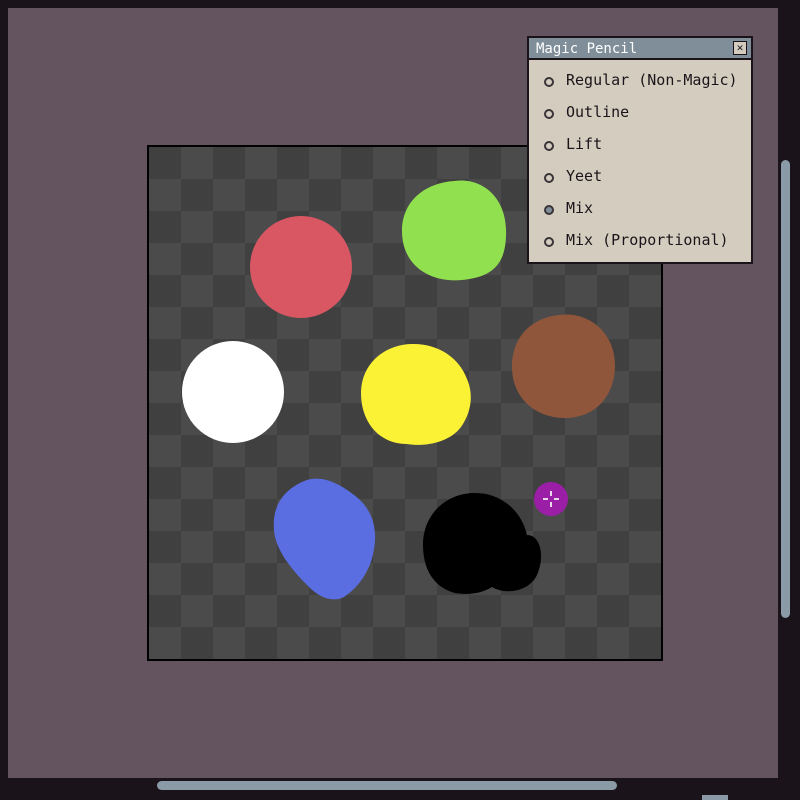 The image size is (800, 800). I want to click on radio-icon-selected, so click(549, 210).